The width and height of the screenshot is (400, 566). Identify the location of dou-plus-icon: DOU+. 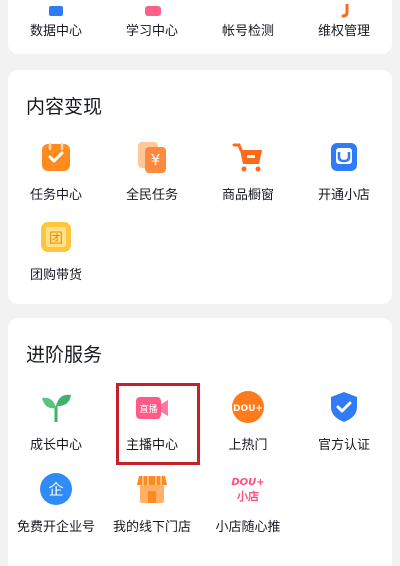
(248, 407).